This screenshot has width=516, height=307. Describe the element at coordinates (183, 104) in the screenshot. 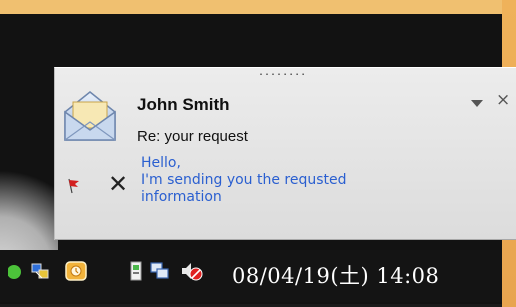

I see `sender-name: John Smith` at that location.